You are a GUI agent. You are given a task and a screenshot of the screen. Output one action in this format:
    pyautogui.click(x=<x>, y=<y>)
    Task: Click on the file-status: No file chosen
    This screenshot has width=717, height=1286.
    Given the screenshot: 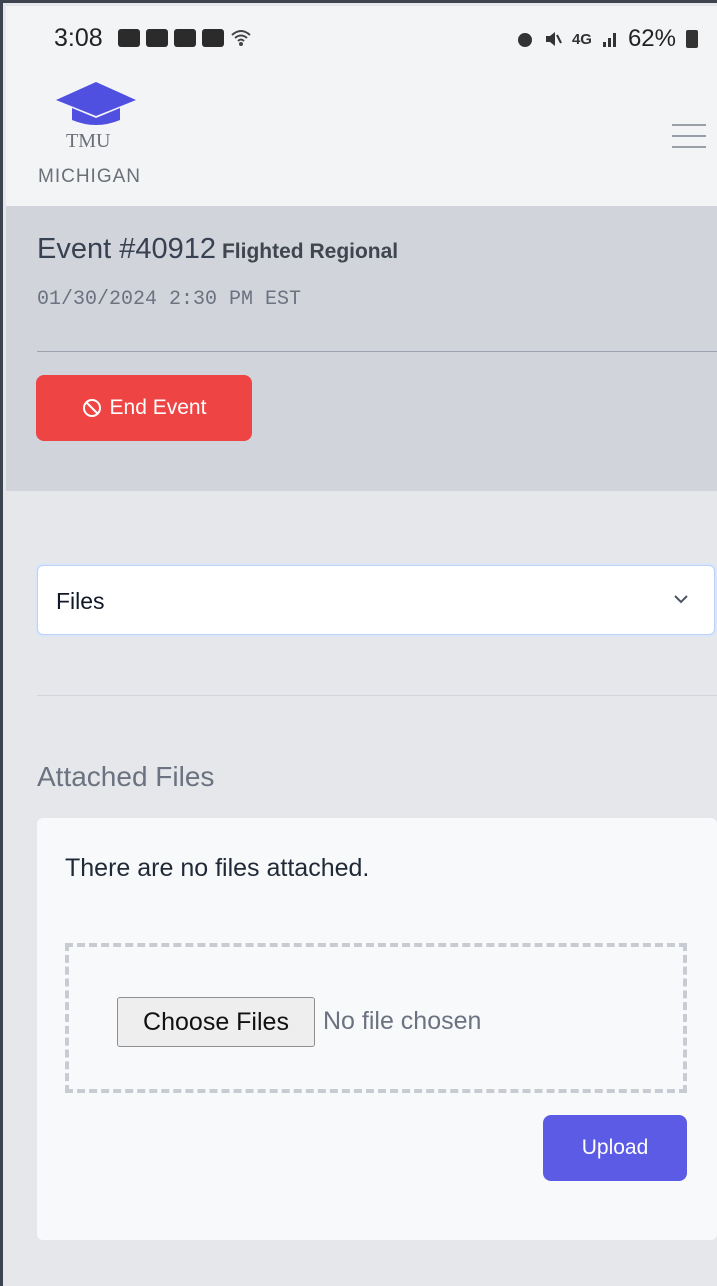 What is the action you would take?
    pyautogui.click(x=402, y=1021)
    